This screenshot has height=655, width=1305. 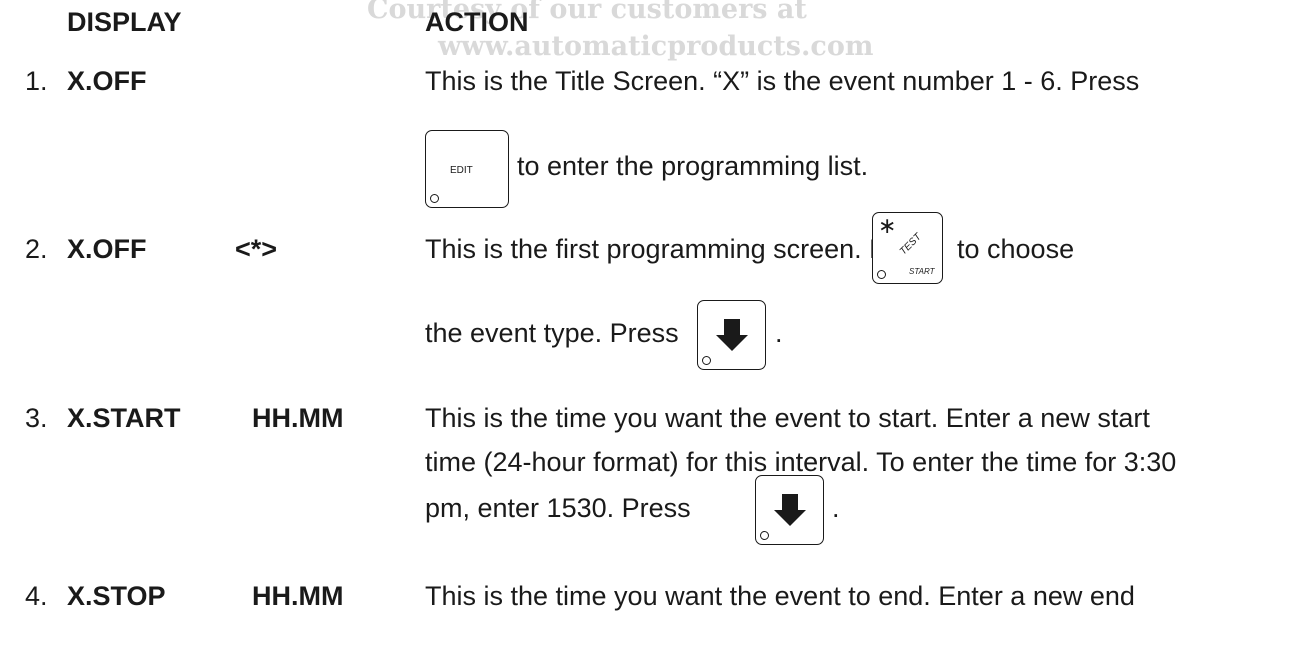 What do you see at coordinates (256, 249) in the screenshot?
I see `step-2-display-code: <*>` at bounding box center [256, 249].